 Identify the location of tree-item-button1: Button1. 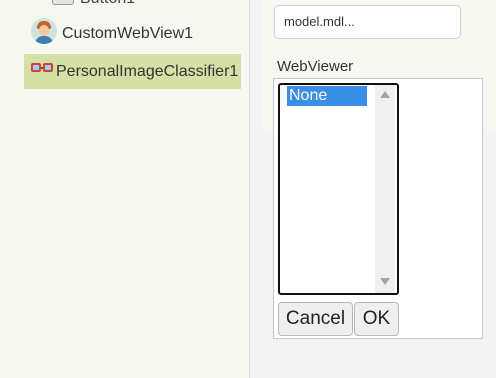
(93, 4).